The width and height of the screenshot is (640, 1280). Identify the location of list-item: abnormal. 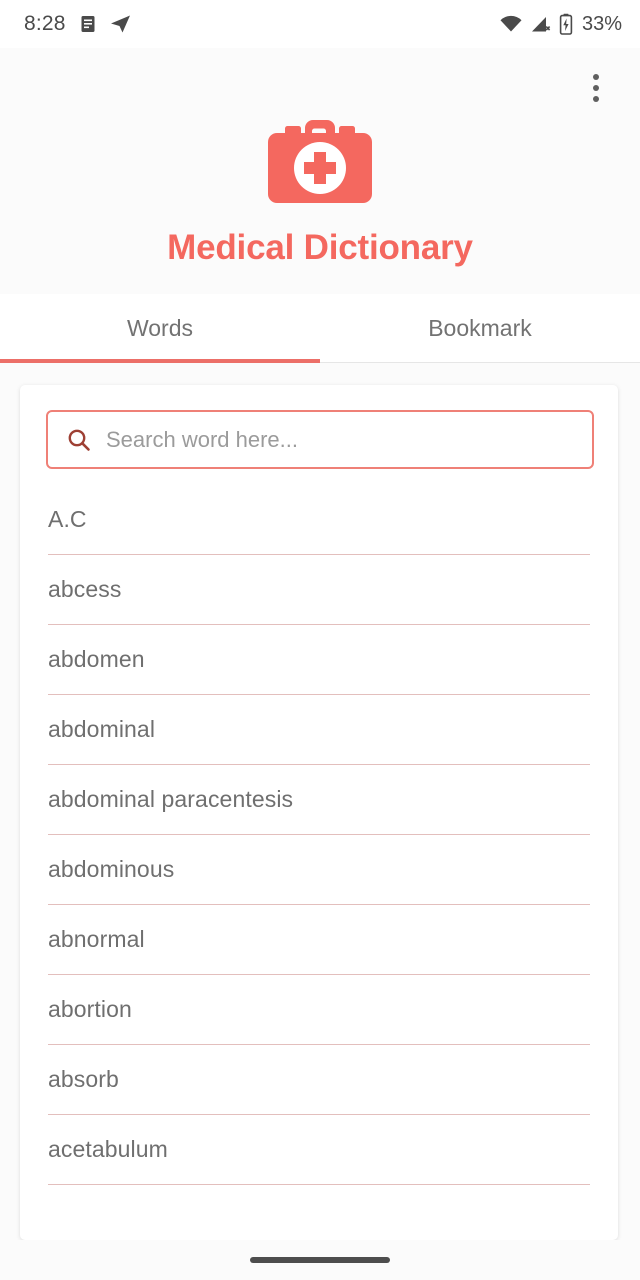
(319, 940).